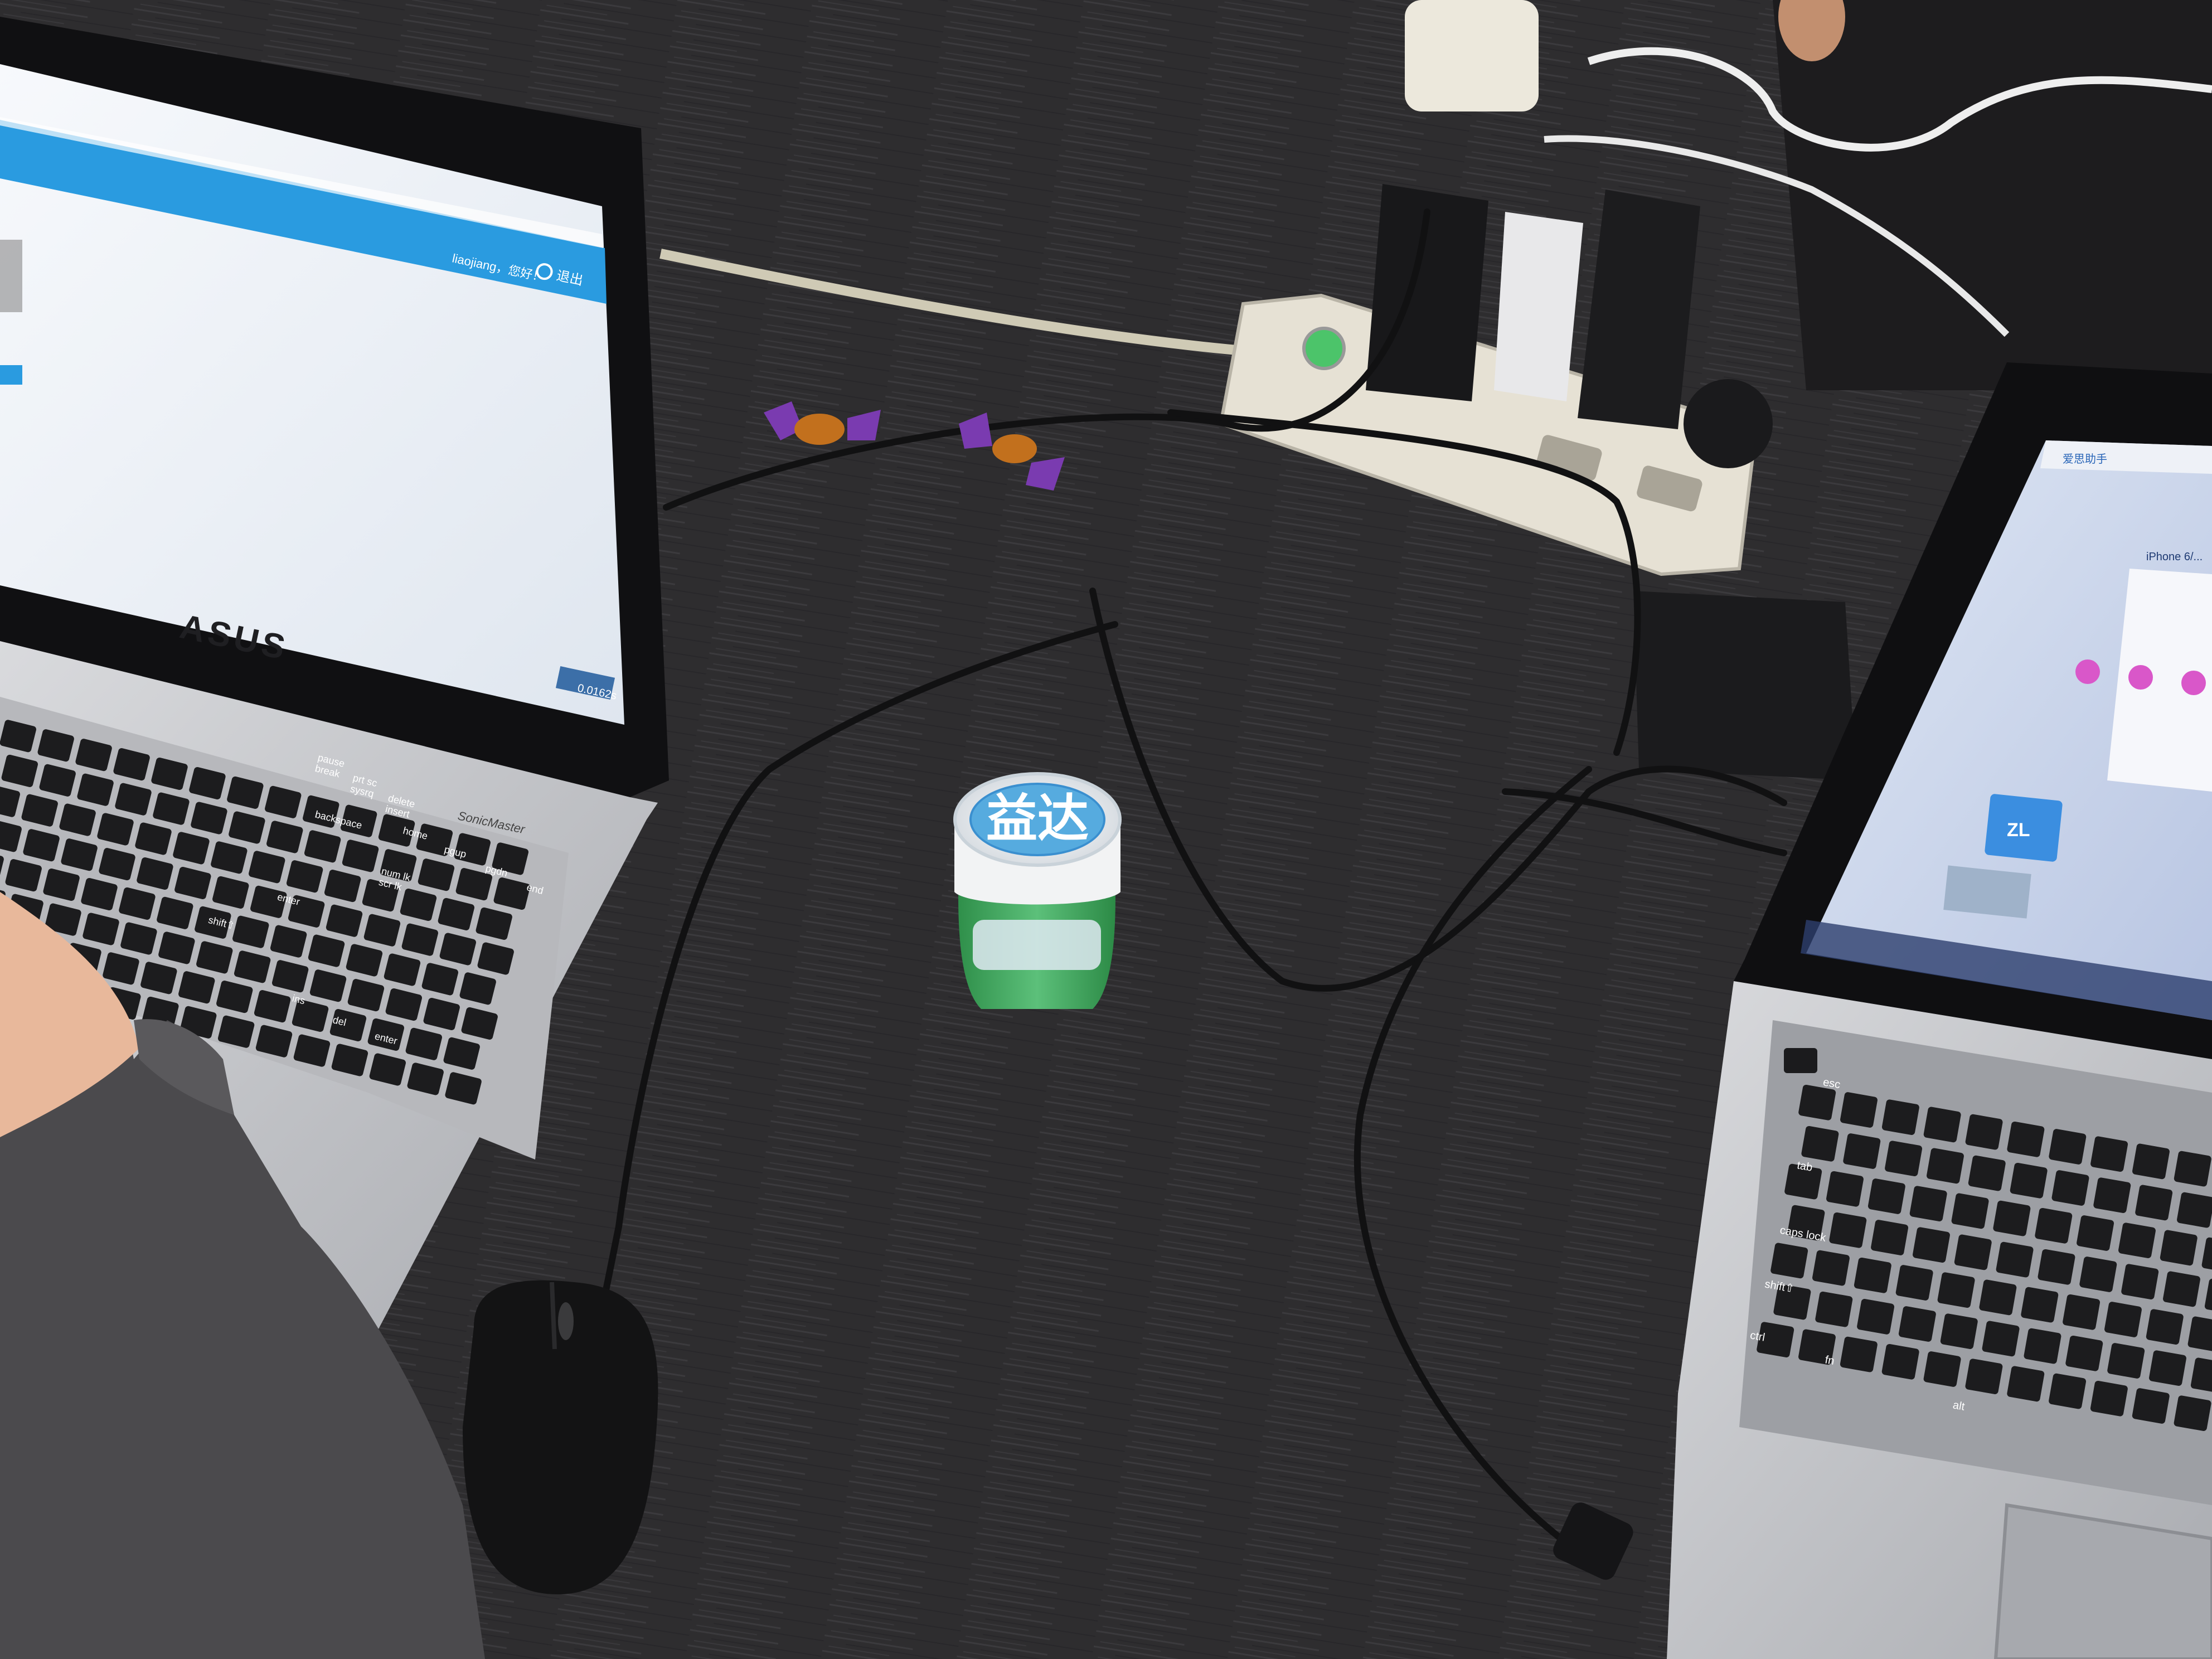  What do you see at coordinates (1472, 55) in the screenshot?
I see `white-cup` at bounding box center [1472, 55].